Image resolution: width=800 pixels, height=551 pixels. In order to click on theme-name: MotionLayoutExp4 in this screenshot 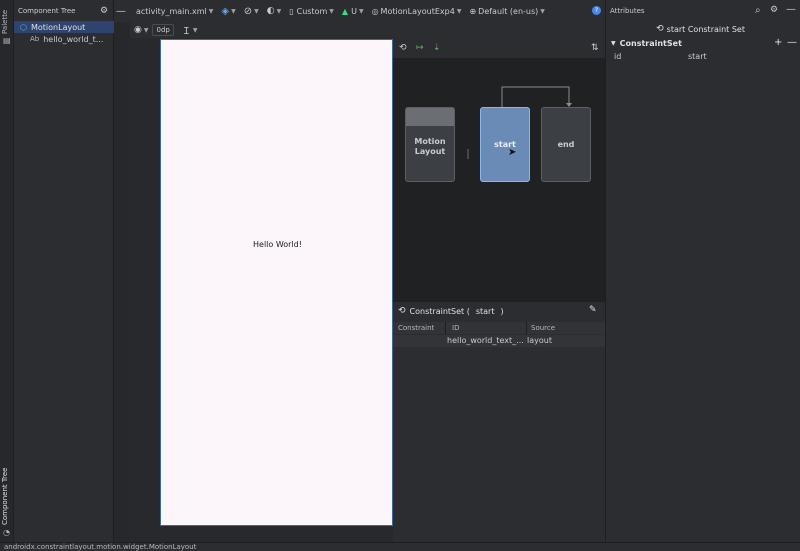, I will do `click(417, 11)`.